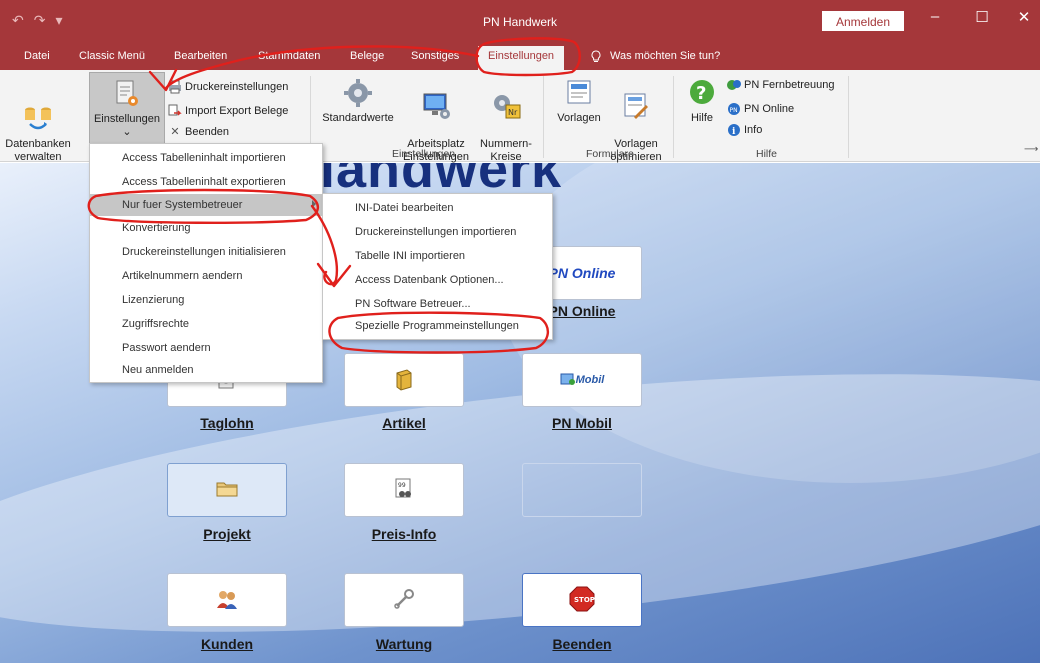  I want to click on vorlagen-button: Vorlagen, so click(579, 101).